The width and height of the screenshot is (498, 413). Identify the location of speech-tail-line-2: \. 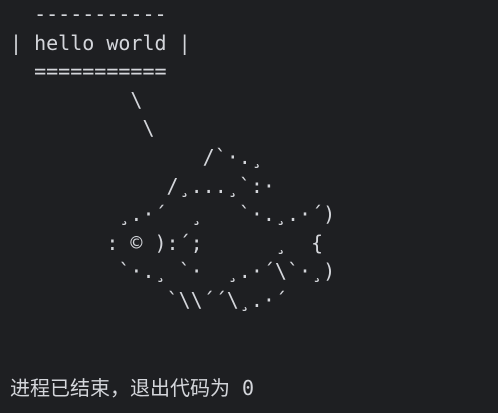
(82, 128).